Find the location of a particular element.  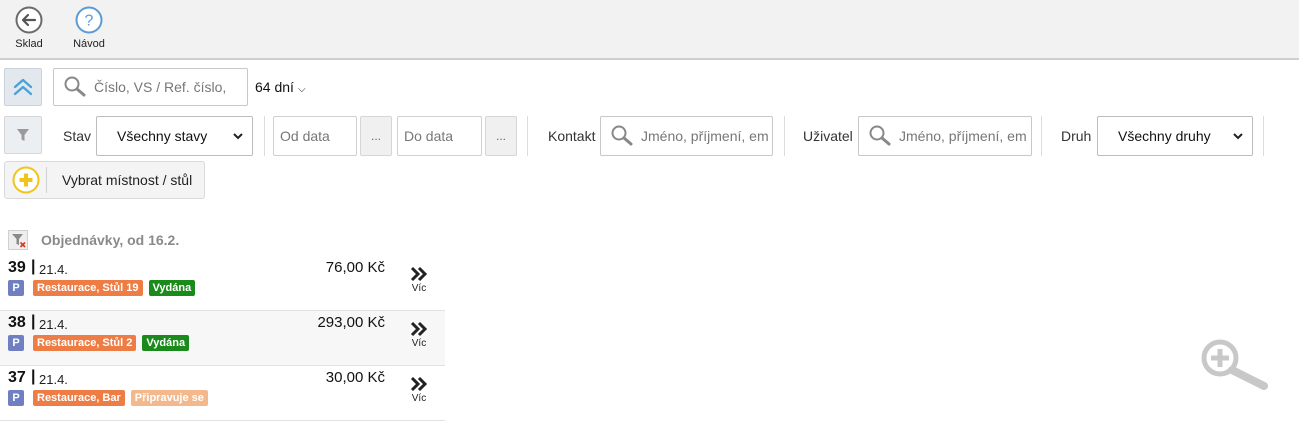

orders-header: Objednávky, od 16.2. is located at coordinates (93, 240).